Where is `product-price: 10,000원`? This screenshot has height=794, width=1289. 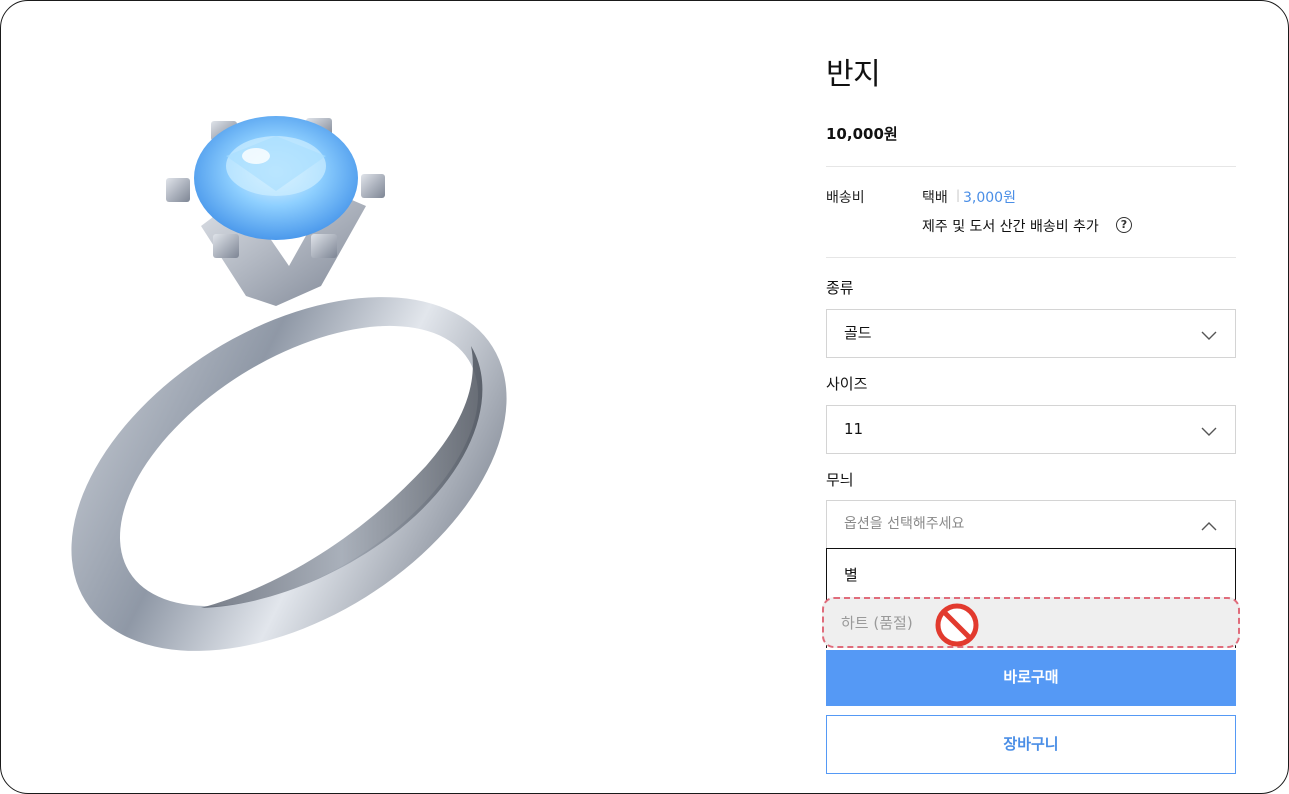 product-price: 10,000원 is located at coordinates (862, 134).